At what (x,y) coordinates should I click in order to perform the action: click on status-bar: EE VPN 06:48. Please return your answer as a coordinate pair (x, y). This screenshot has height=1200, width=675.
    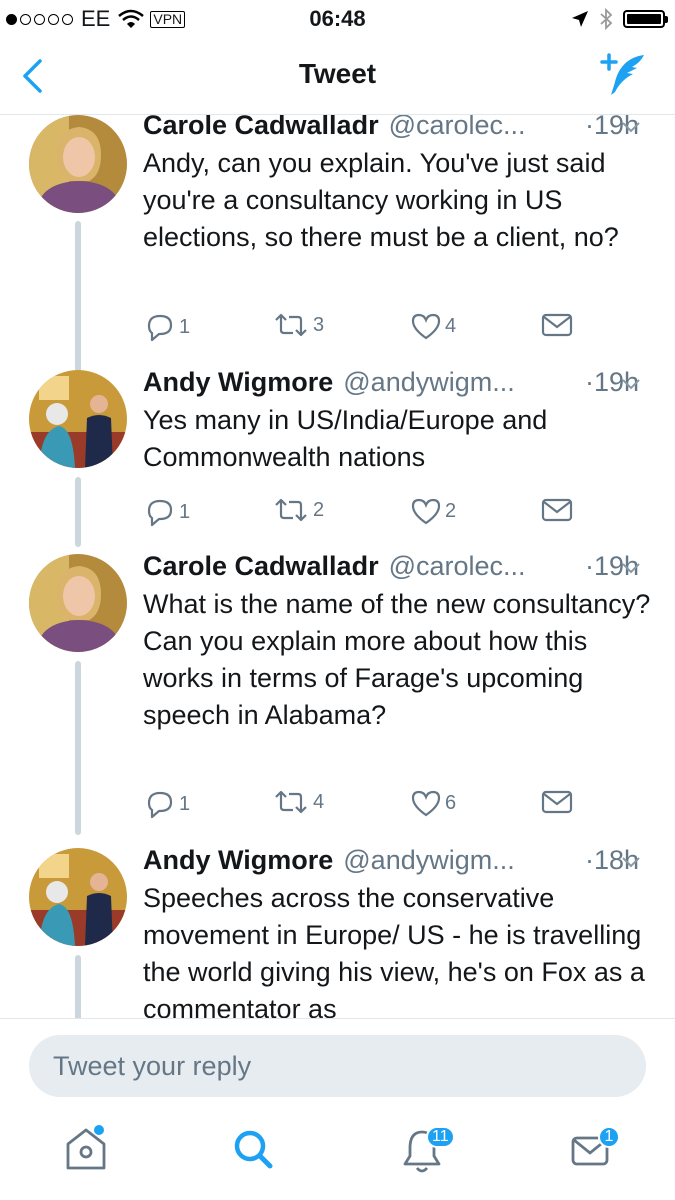
    Looking at the image, I should click on (337, 19).